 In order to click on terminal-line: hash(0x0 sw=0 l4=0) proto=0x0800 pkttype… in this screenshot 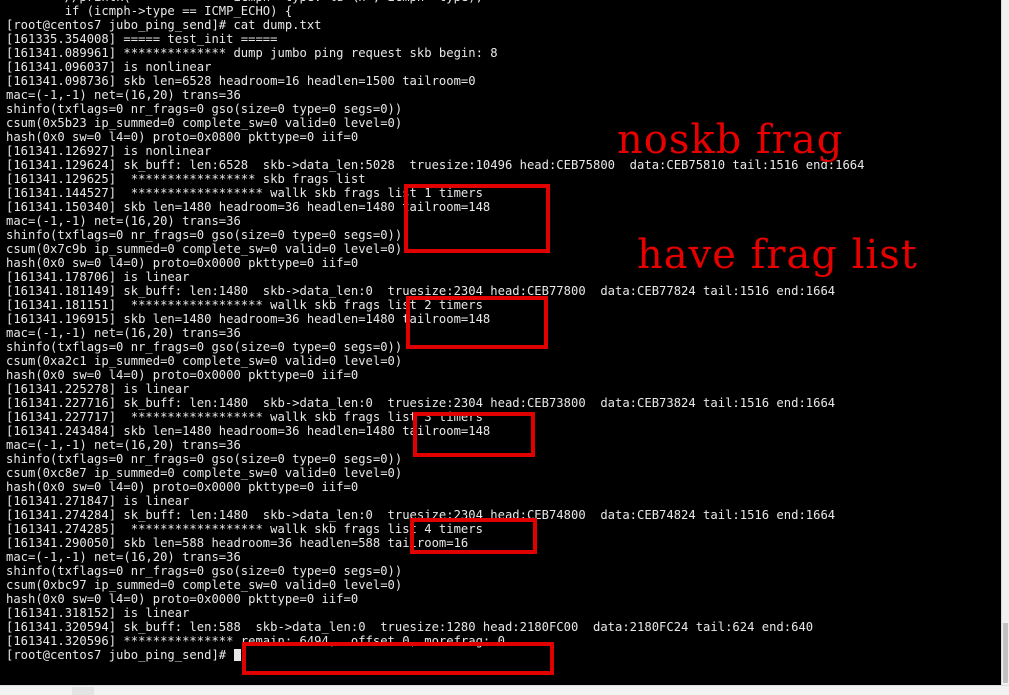, I will do `click(182, 137)`.